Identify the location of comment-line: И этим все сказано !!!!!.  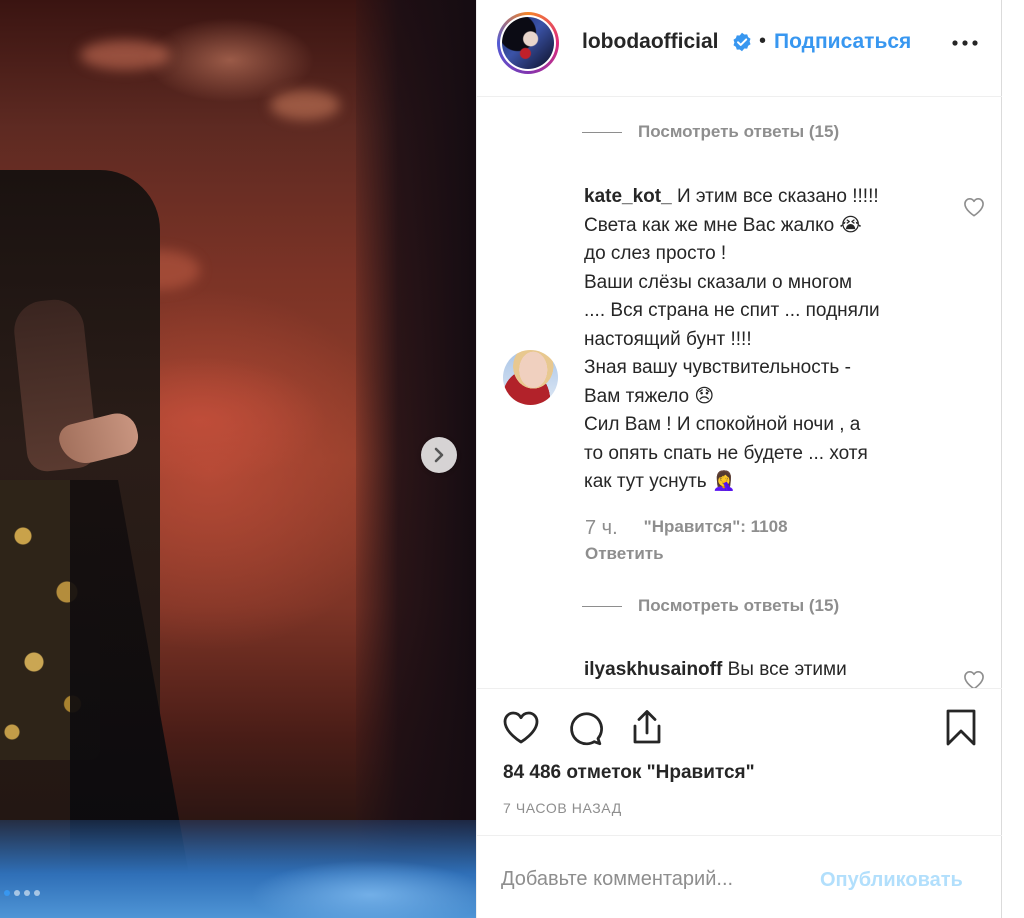
(777, 196).